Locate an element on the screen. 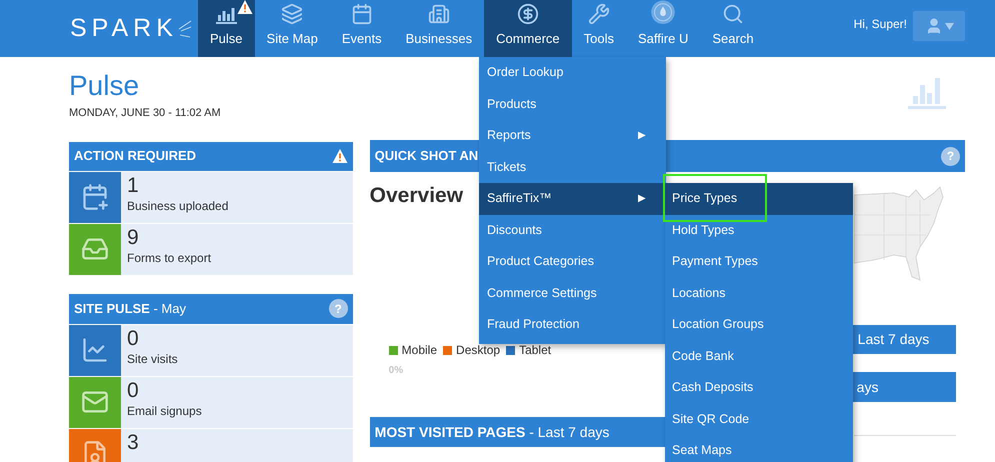  calendar-plus-icon is located at coordinates (95, 197).